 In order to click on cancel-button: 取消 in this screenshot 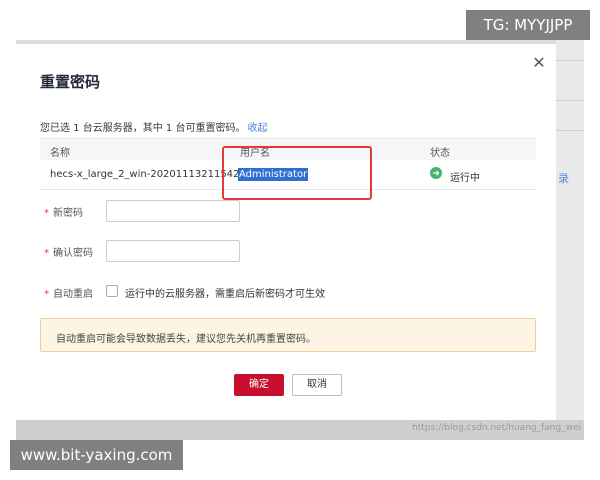, I will do `click(317, 385)`.